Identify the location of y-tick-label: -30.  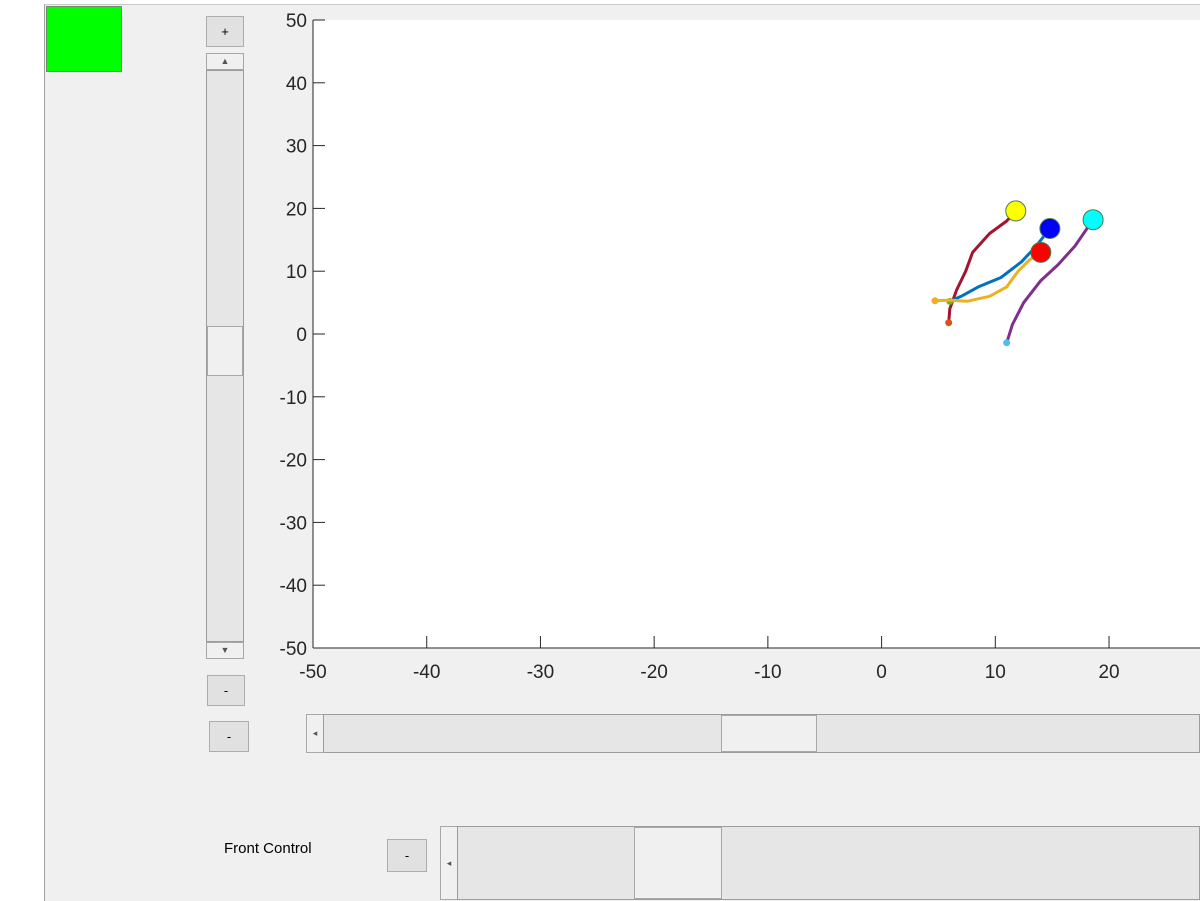
(293, 523).